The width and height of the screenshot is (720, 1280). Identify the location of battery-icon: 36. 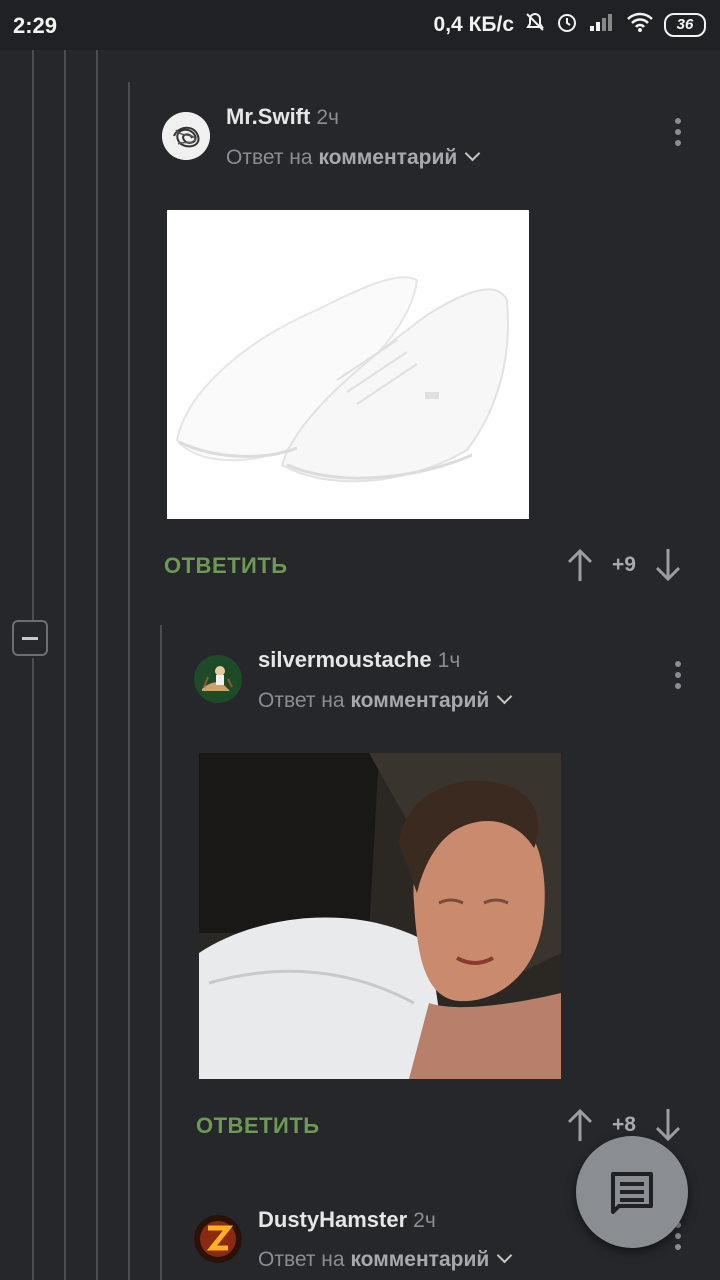
(685, 25).